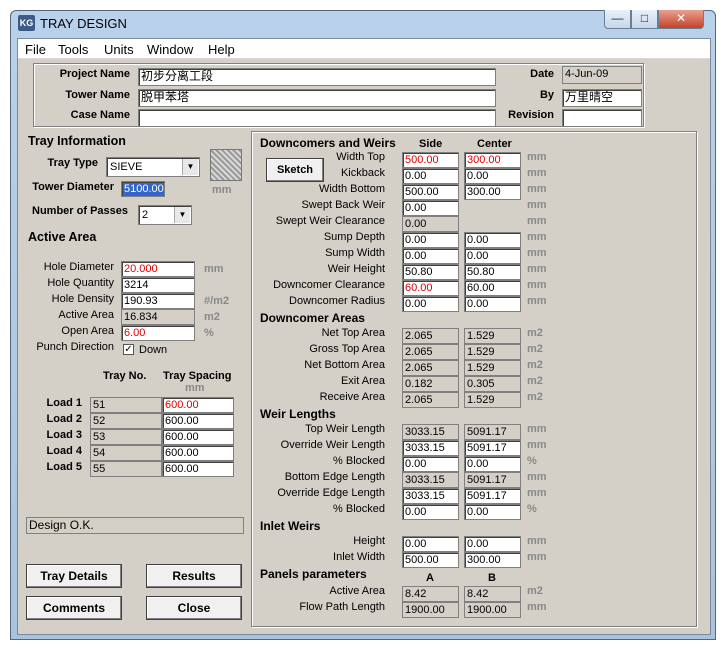 The width and height of the screenshot is (725, 648). Describe the element at coordinates (332, 445) in the screenshot. I see `weir_lengths-label: Override Weir Length` at that location.